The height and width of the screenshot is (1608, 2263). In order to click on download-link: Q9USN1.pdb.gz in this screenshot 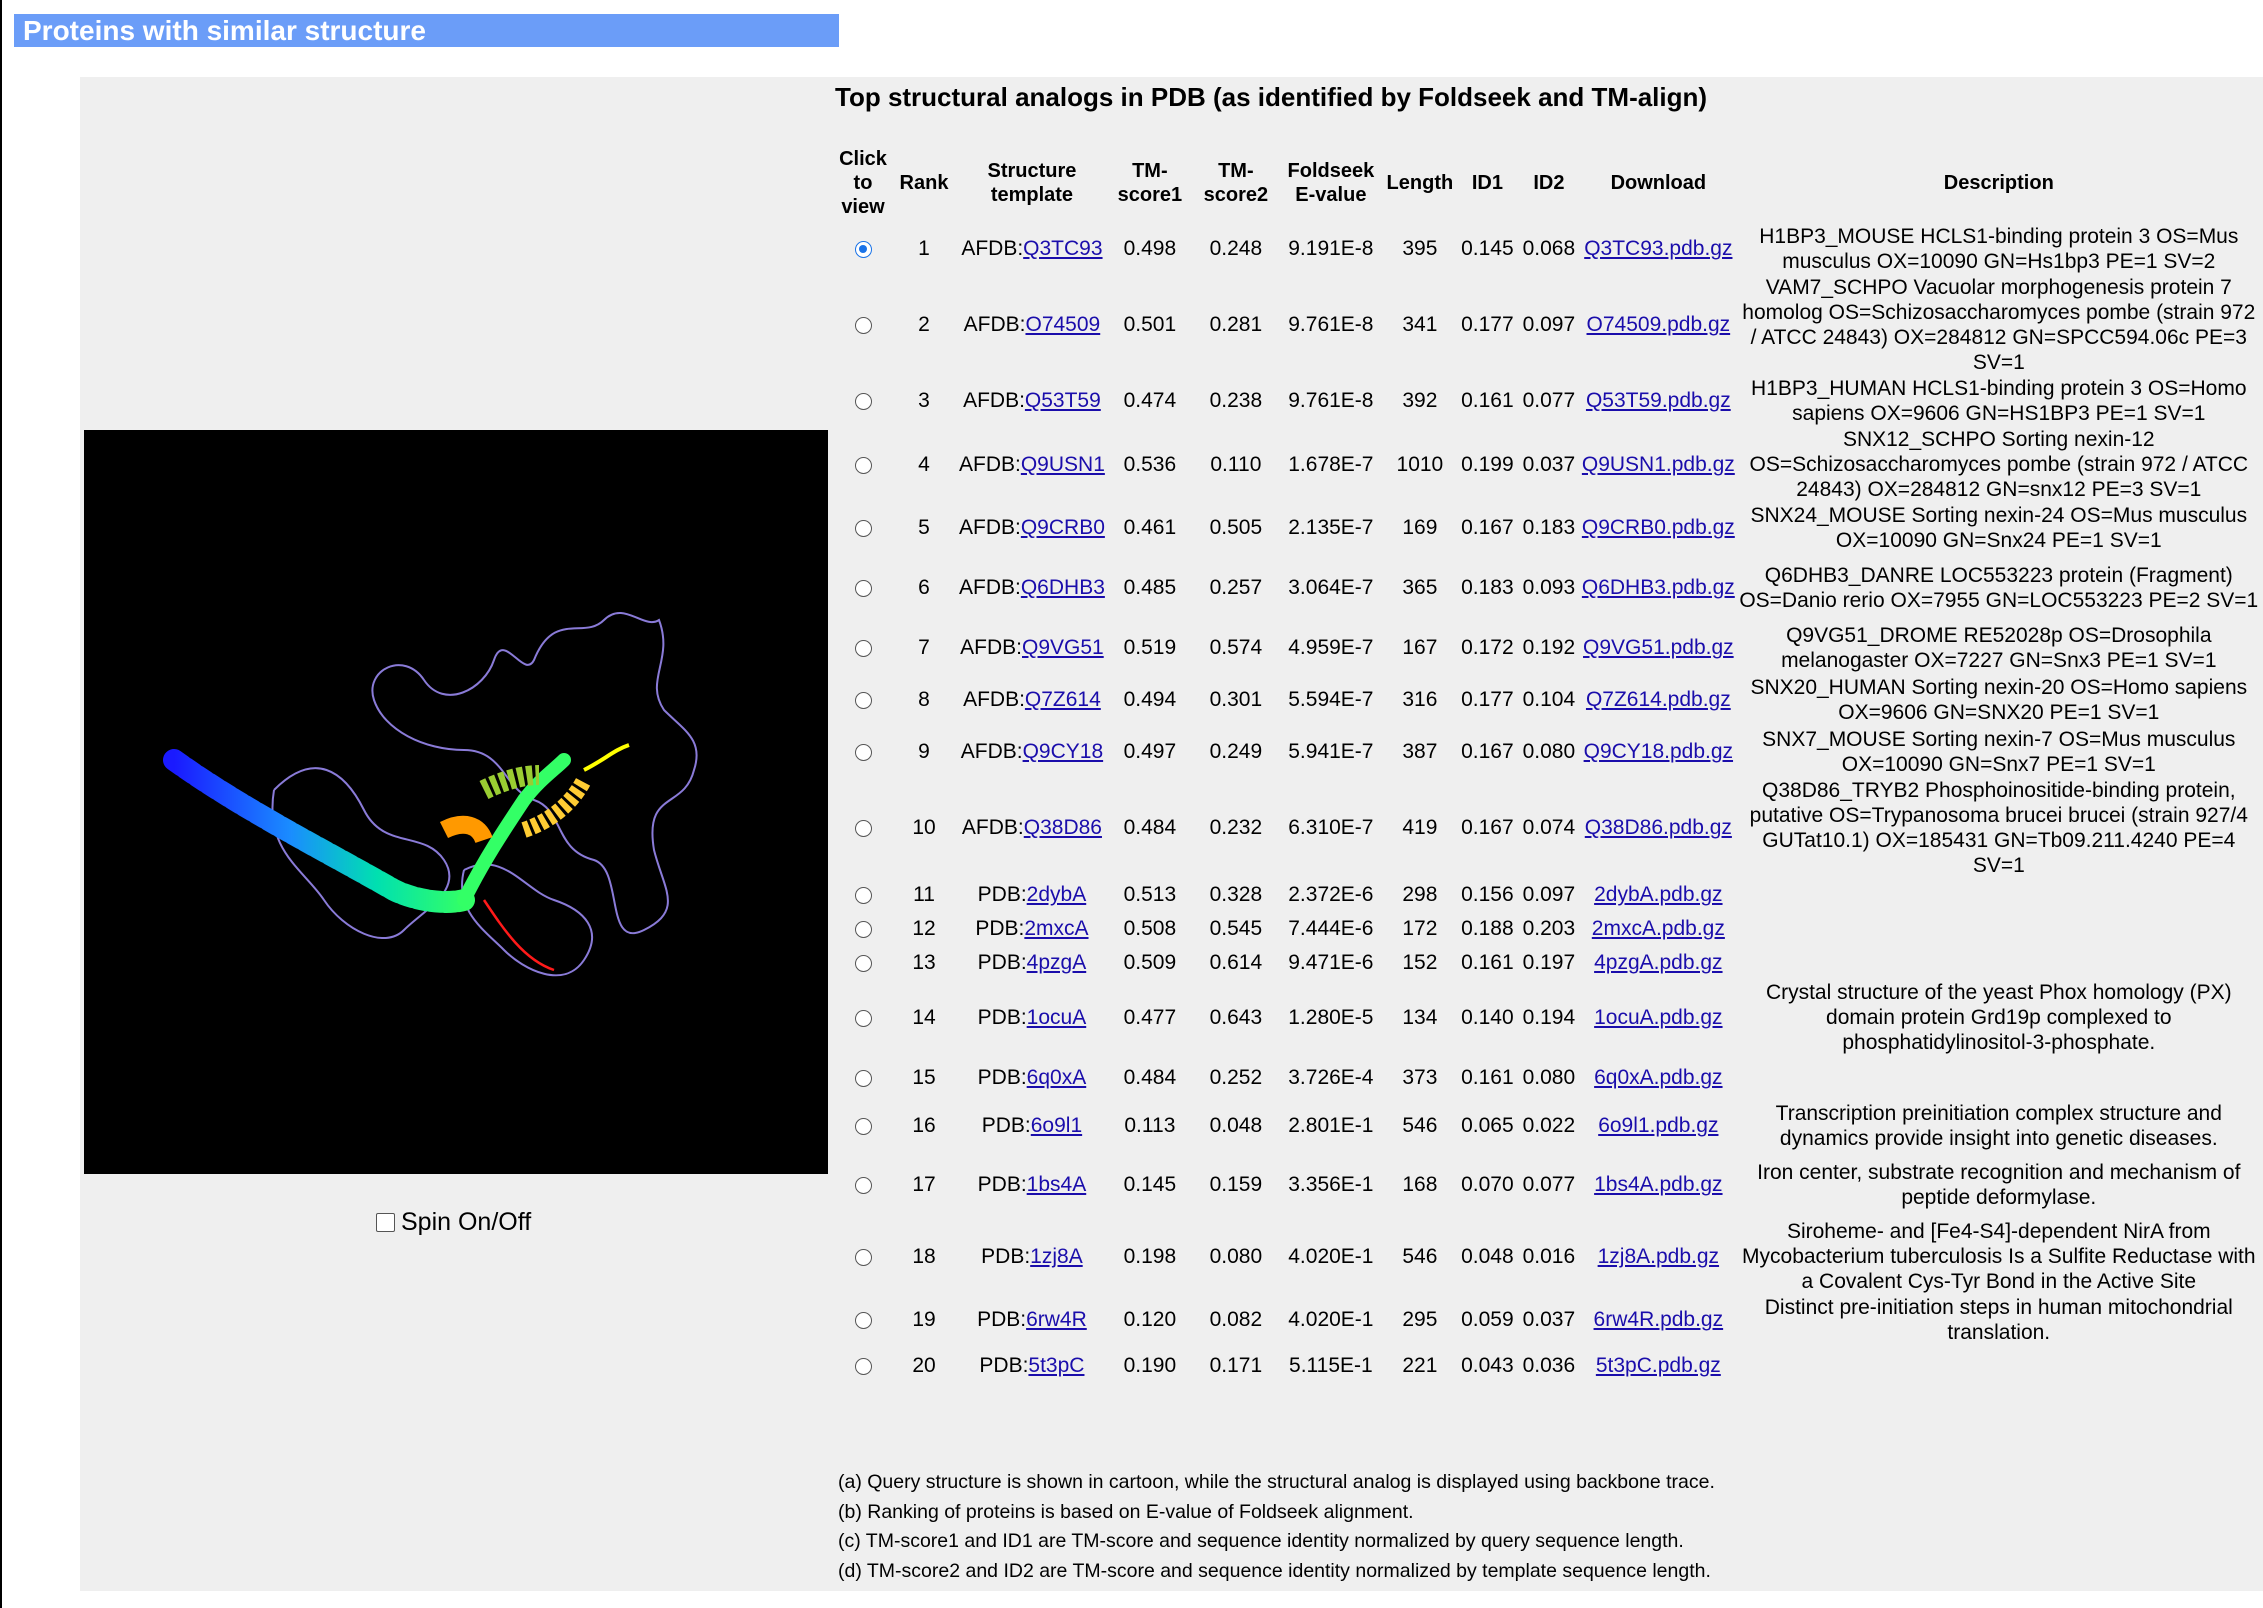, I will do `click(1658, 464)`.